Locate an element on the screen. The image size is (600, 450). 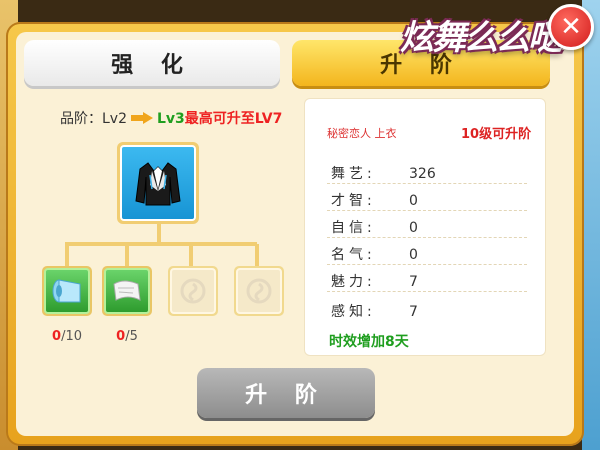
grade-max: 最高可升至LV7 is located at coordinates (233, 119).